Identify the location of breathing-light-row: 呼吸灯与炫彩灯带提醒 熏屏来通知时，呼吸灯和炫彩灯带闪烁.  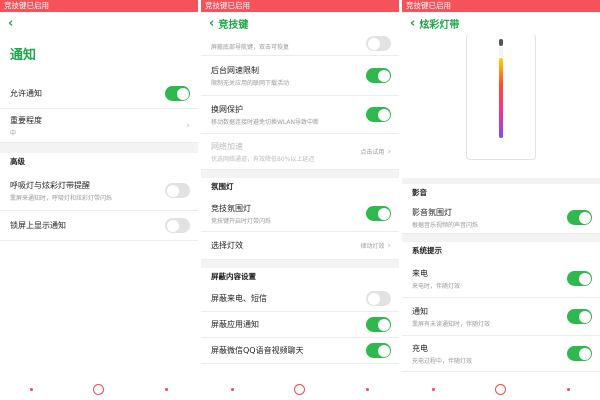
(99, 191).